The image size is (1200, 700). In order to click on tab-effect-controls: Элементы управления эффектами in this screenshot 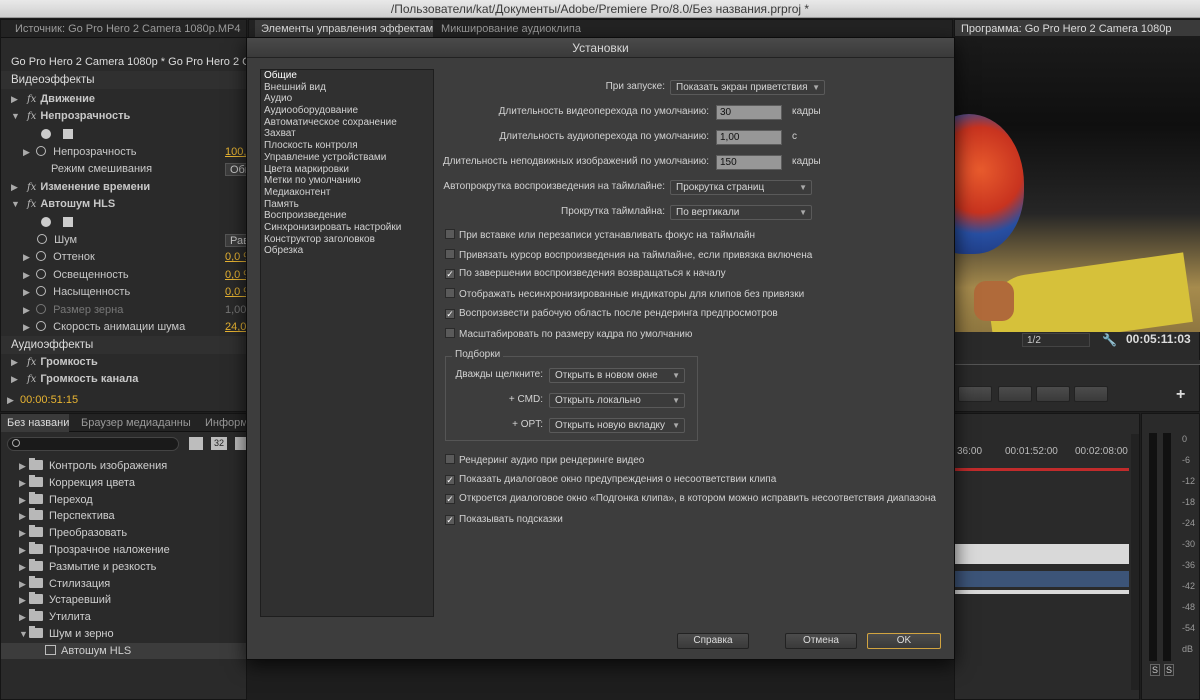, I will do `click(344, 29)`.